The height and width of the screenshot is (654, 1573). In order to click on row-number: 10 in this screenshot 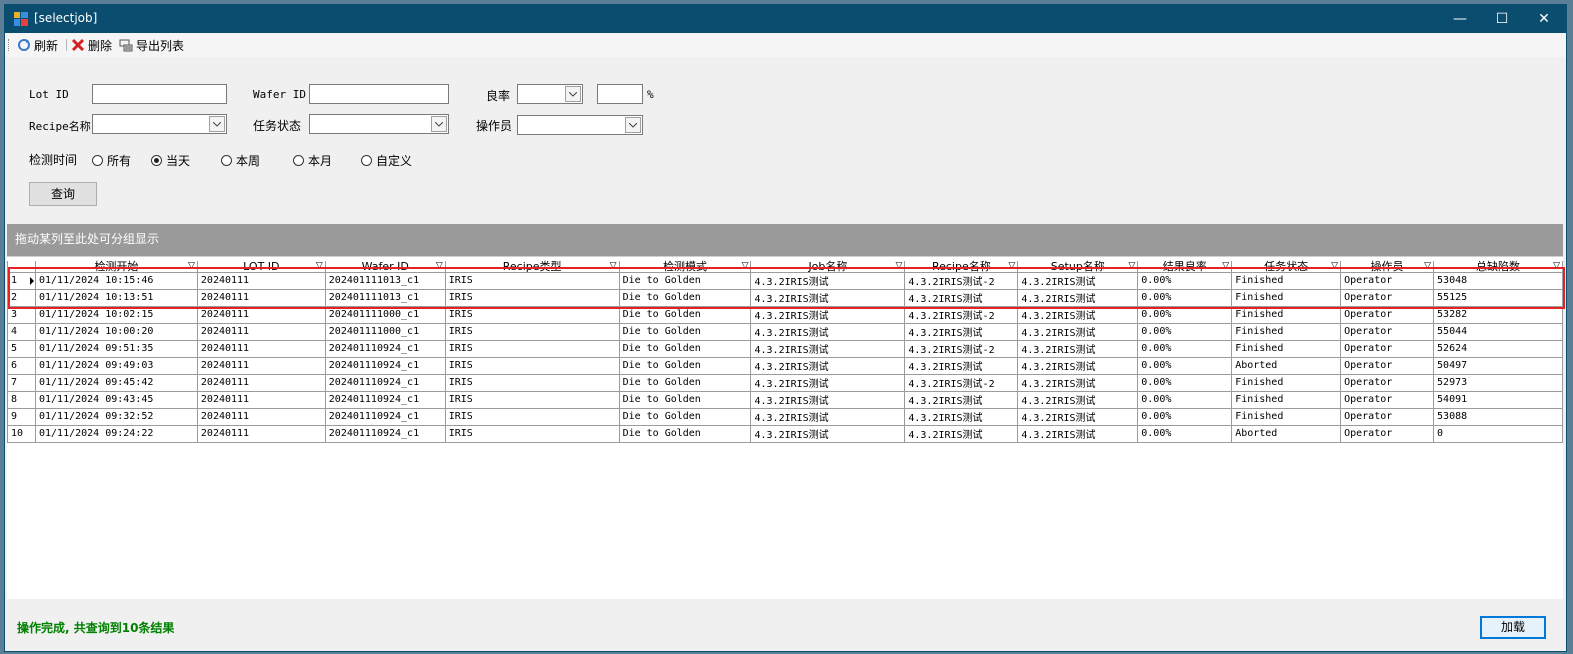, I will do `click(21, 433)`.